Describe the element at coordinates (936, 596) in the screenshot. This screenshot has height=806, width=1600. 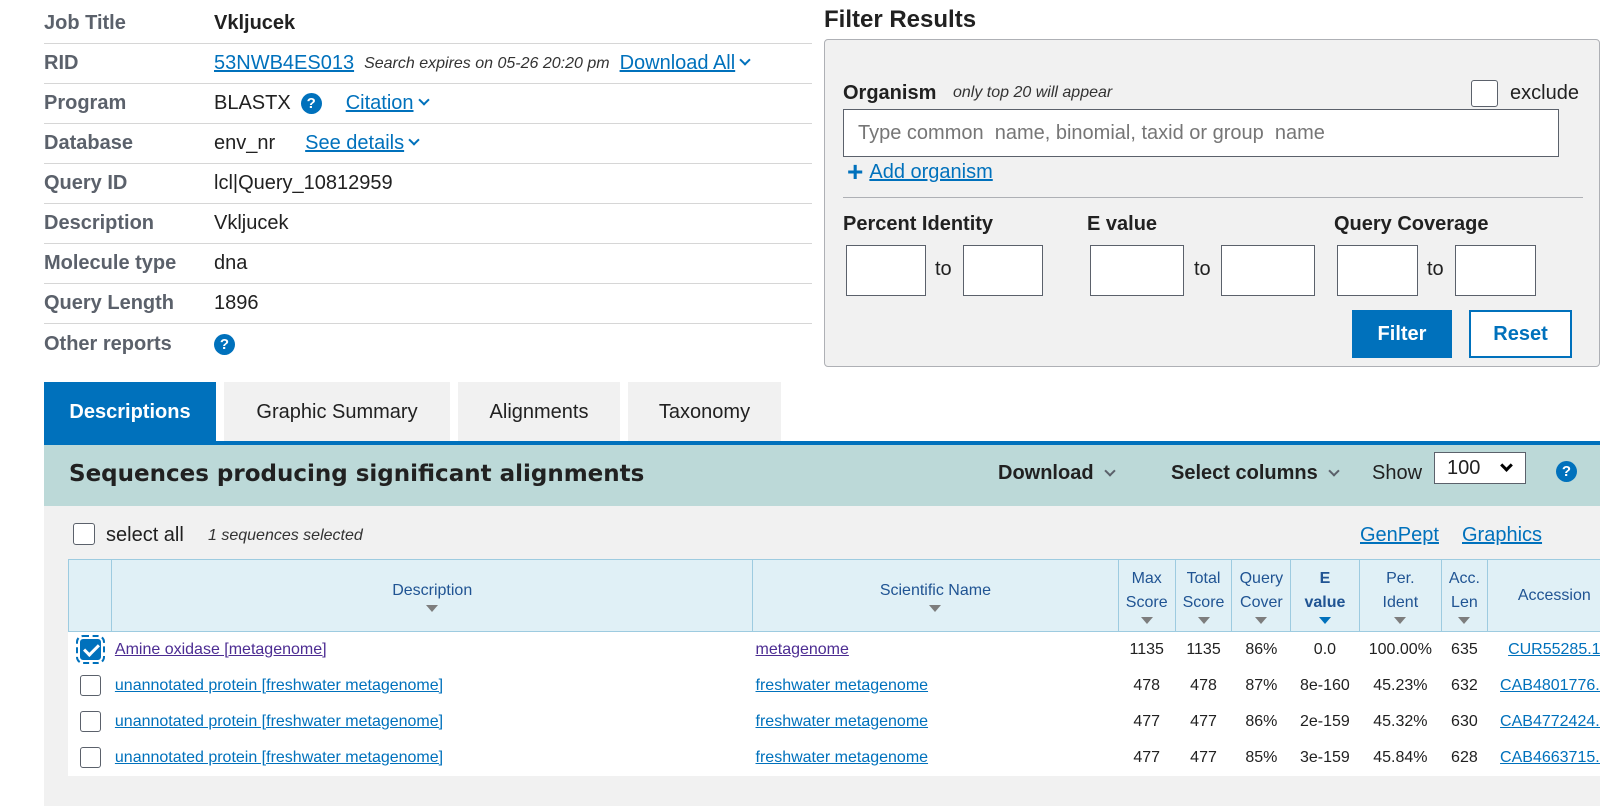
I see `scientific-name-column-header: Scientific Name` at that location.